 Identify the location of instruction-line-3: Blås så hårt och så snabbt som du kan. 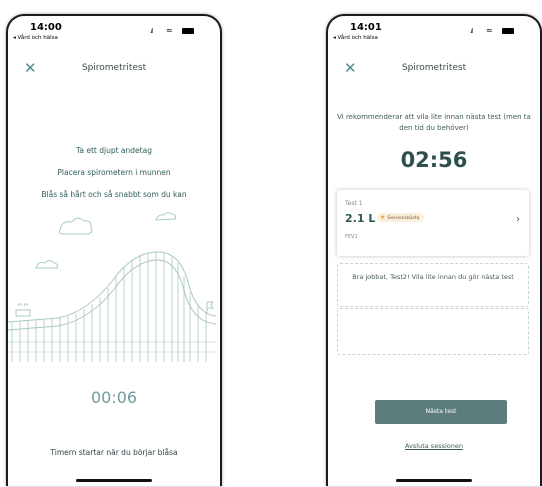
(114, 194).